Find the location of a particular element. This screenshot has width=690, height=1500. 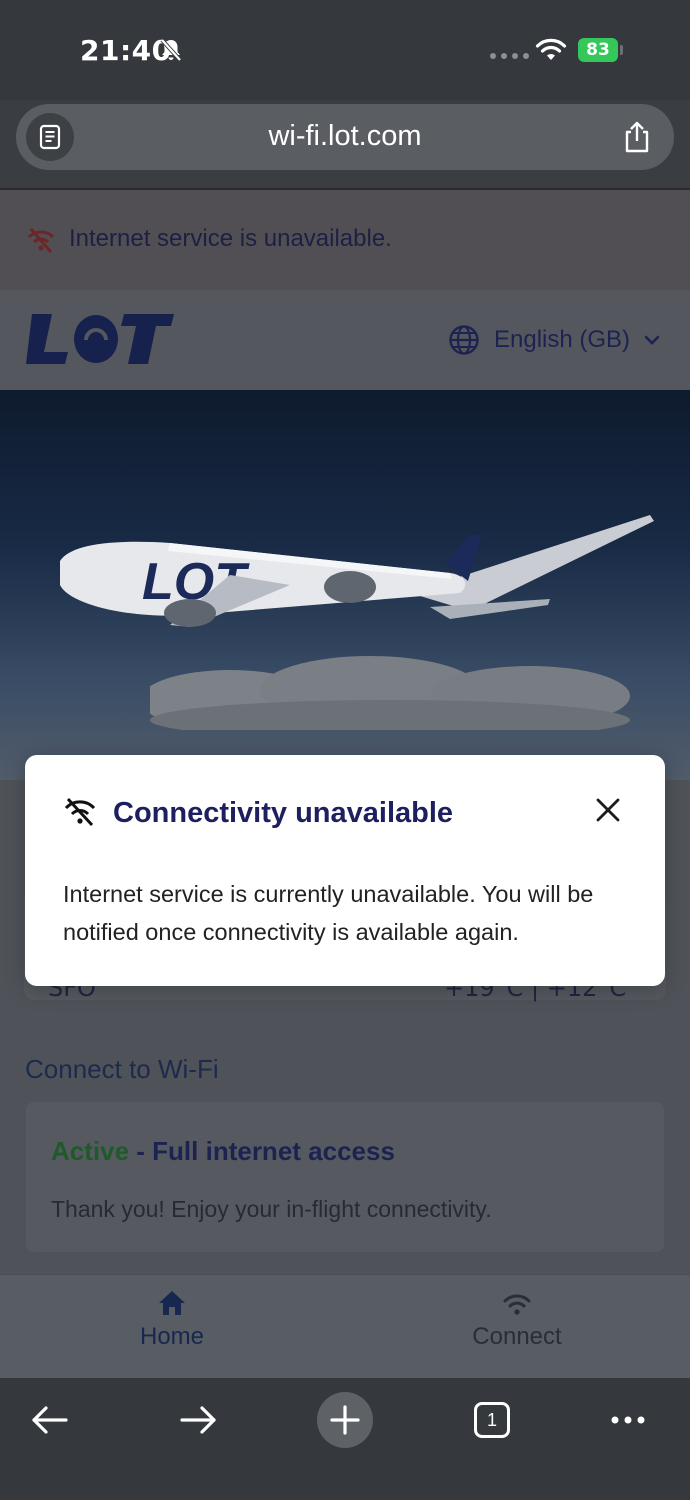

site-header: English (GB) is located at coordinates (345, 340).